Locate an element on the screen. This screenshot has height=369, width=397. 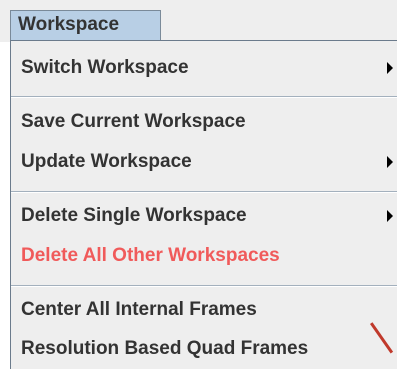
menu-item-update-workspace: Update Workspace is located at coordinates (204, 162).